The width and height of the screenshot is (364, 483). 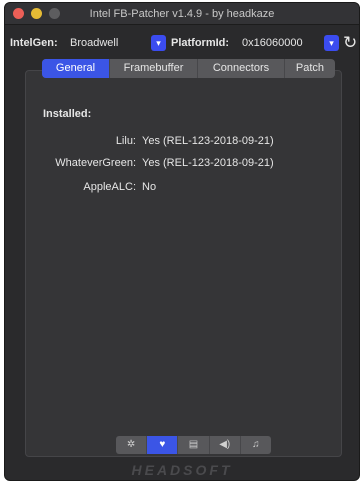 I want to click on document-icon: ▤, so click(x=194, y=445).